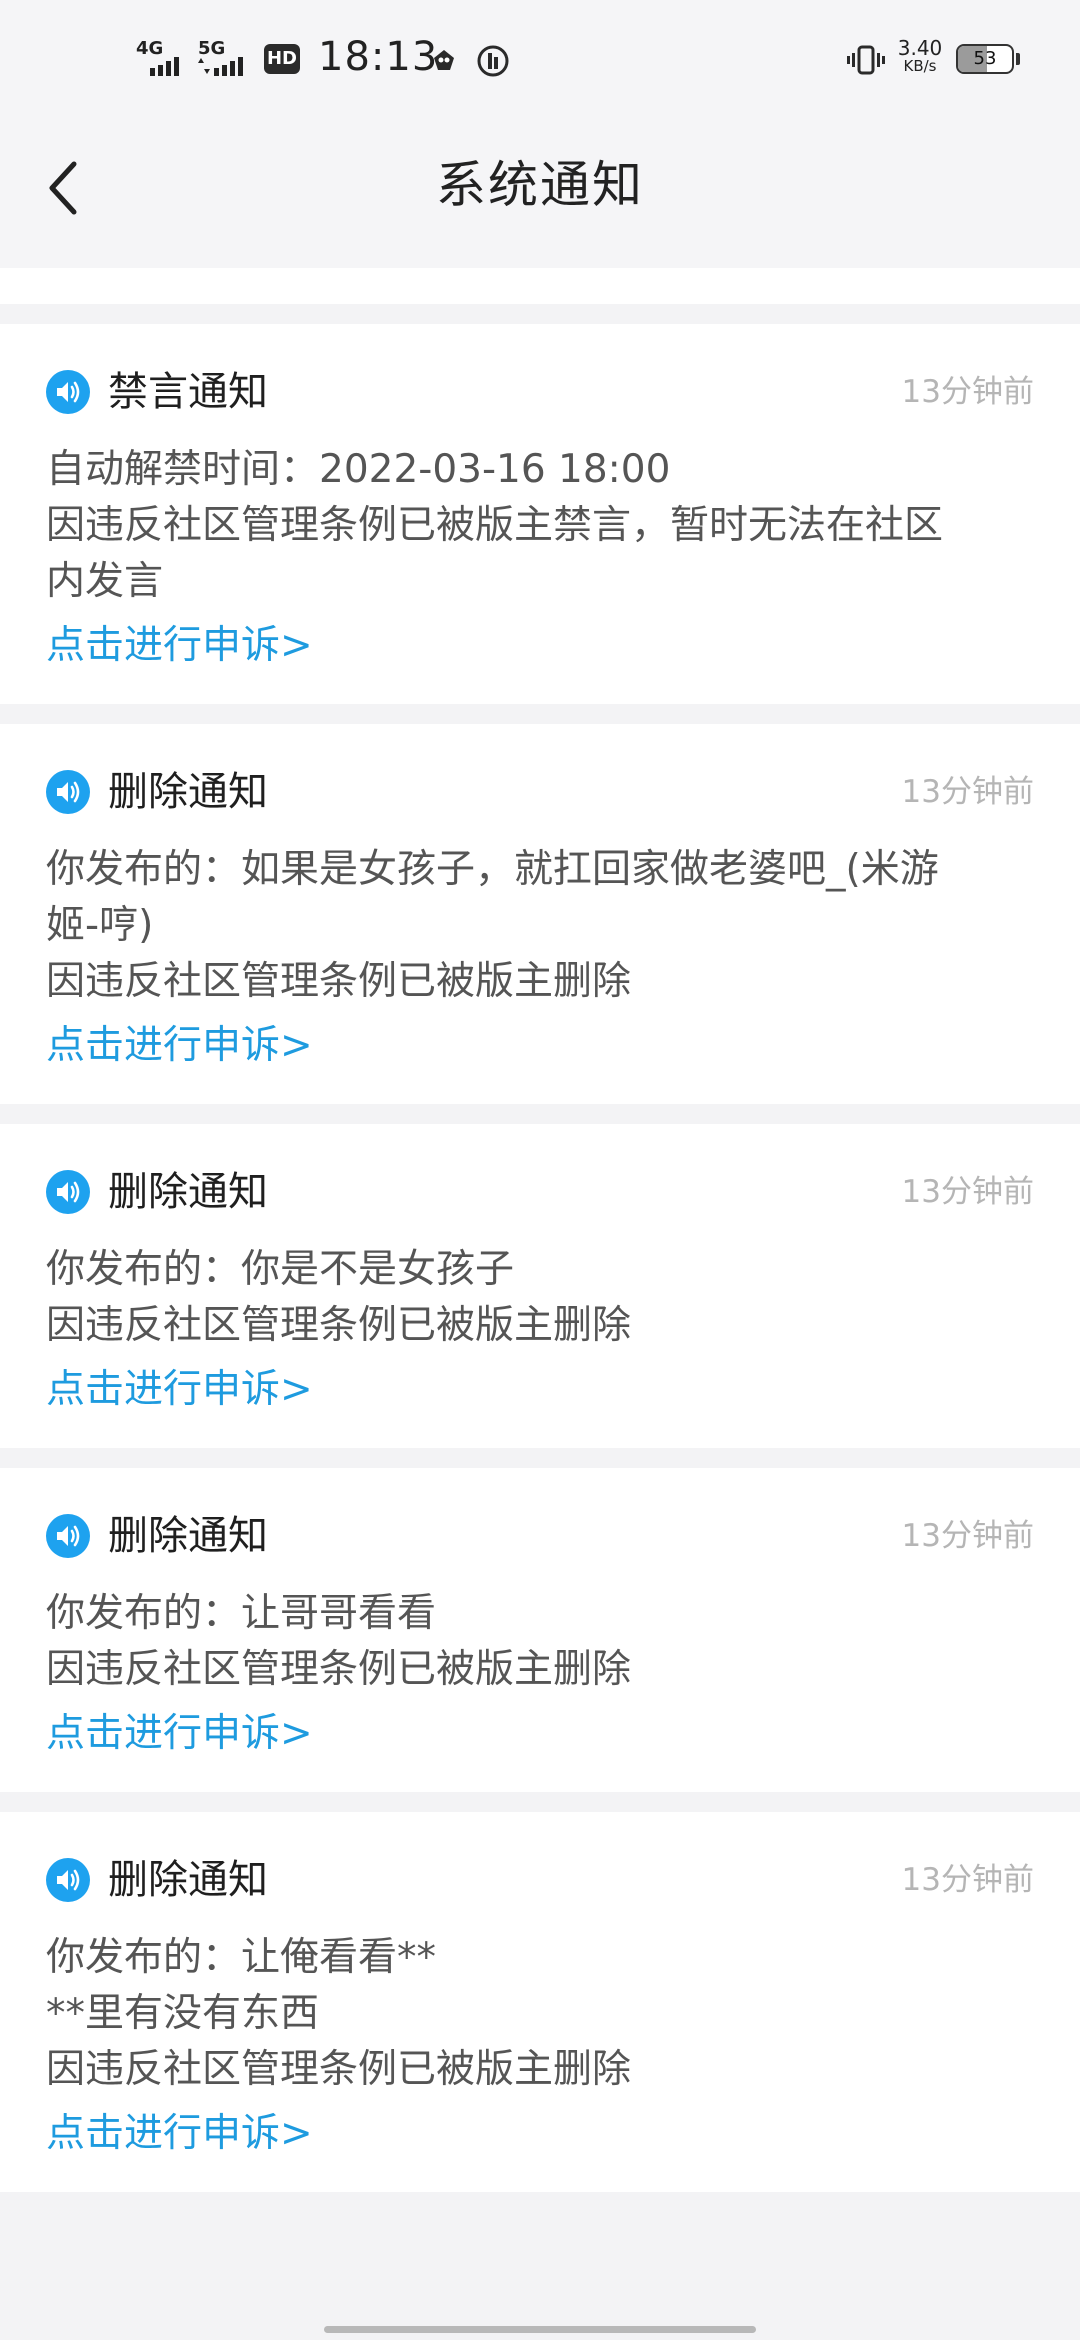  I want to click on notification-text-line: 你发布的：如果是女孩子，就扛回家做老婆吧_(米游, so click(492, 869).